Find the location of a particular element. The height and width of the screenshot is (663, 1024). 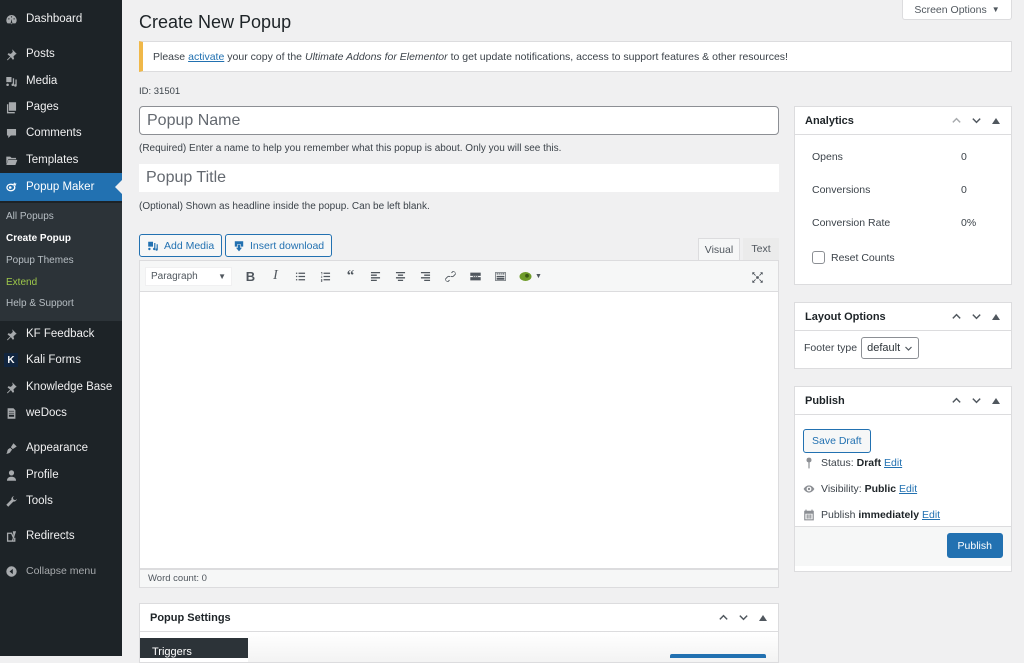

italic-button: I is located at coordinates (275, 276).